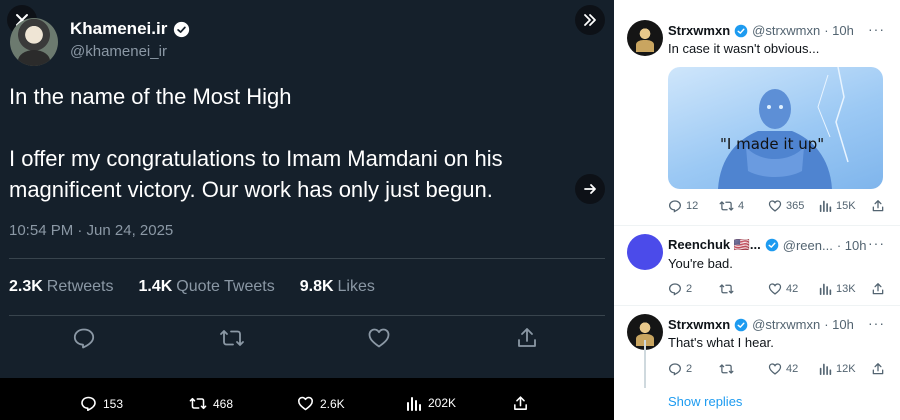  What do you see at coordinates (689, 289) in the screenshot?
I see `reply-count: 2` at bounding box center [689, 289].